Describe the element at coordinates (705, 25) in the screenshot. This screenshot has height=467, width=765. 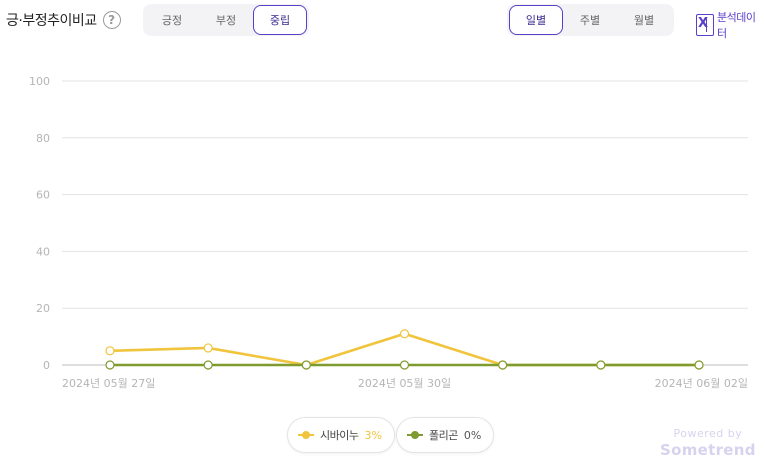
I see `excel-icon` at that location.